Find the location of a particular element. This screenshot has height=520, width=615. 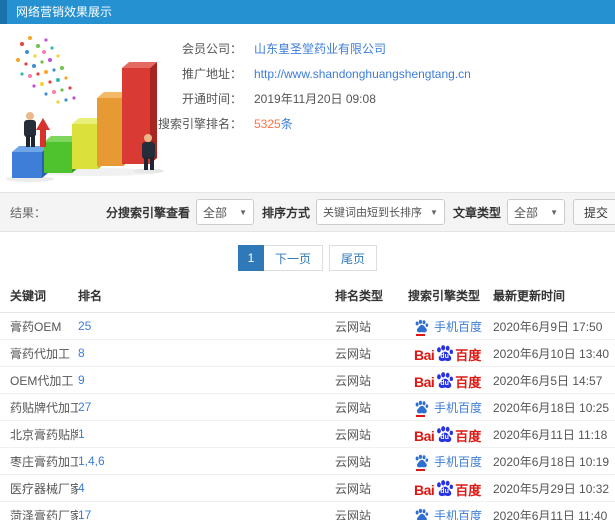

sort-selected: 关键词由短到长排序 is located at coordinates (373, 213).